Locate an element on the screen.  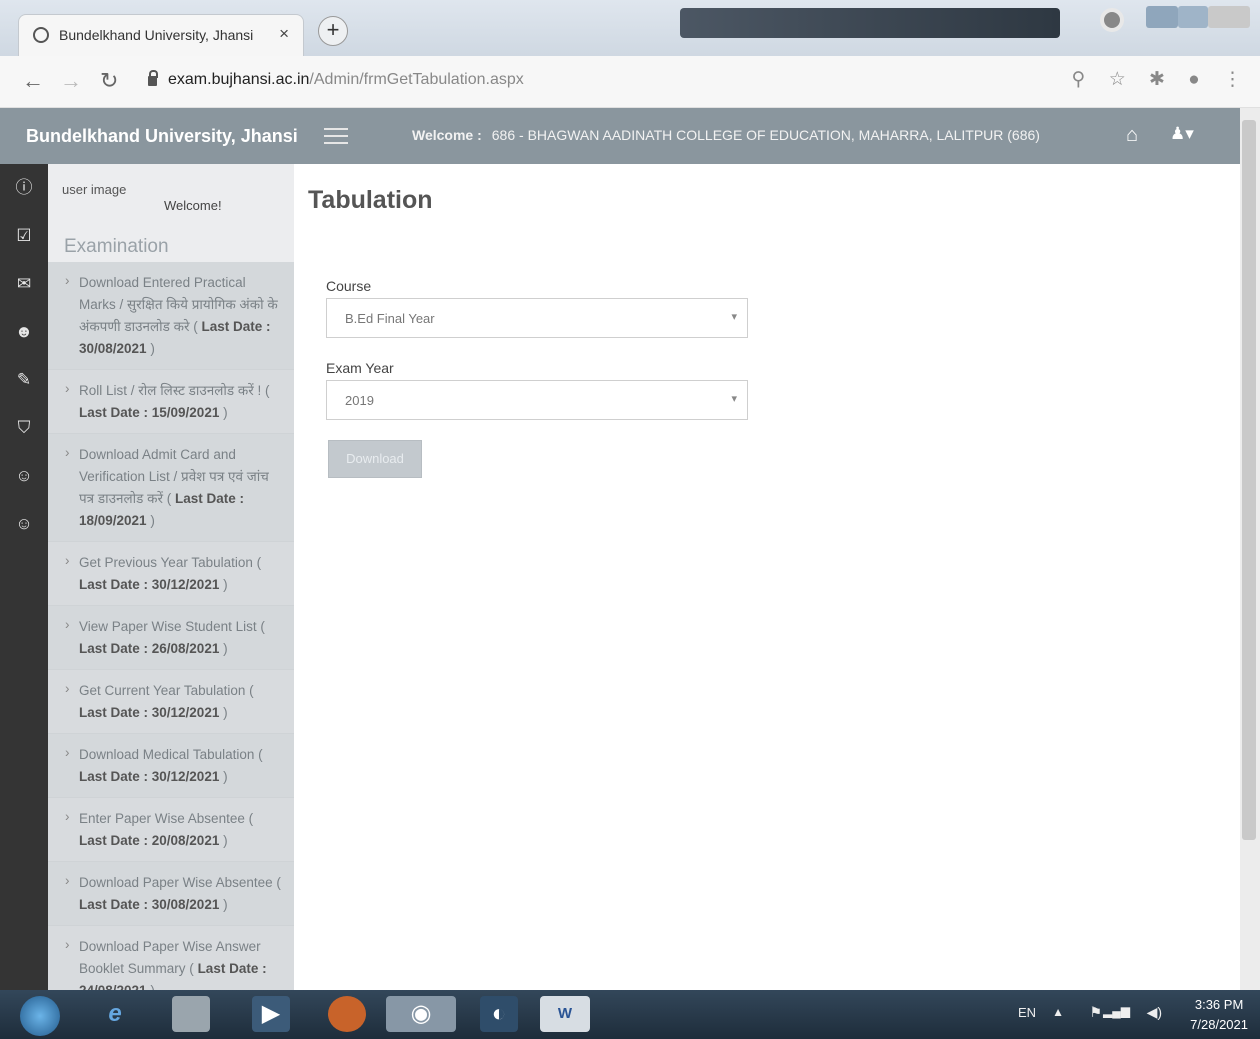
checkbox-icon: ☑ is located at coordinates (24, 236).